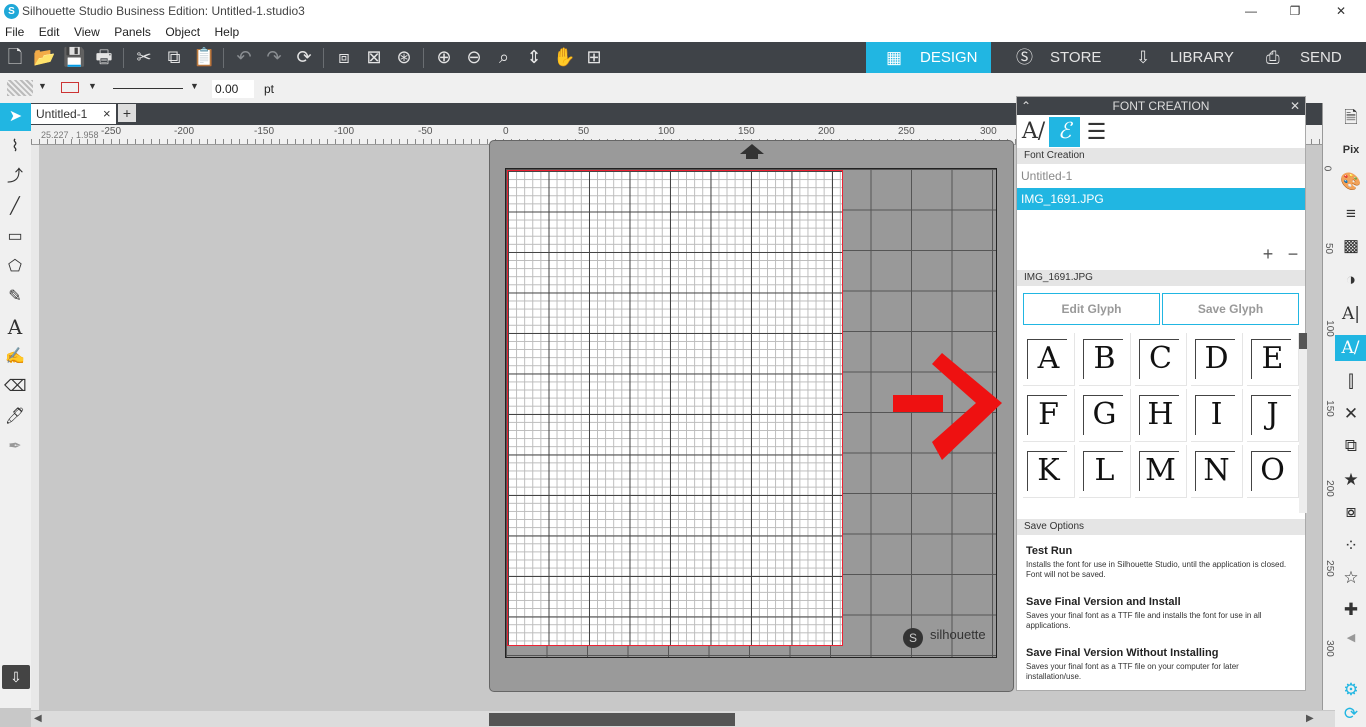 The width and height of the screenshot is (1366, 727). What do you see at coordinates (15, 237) in the screenshot?
I see `rectangle-tool-icon: ▭` at bounding box center [15, 237].